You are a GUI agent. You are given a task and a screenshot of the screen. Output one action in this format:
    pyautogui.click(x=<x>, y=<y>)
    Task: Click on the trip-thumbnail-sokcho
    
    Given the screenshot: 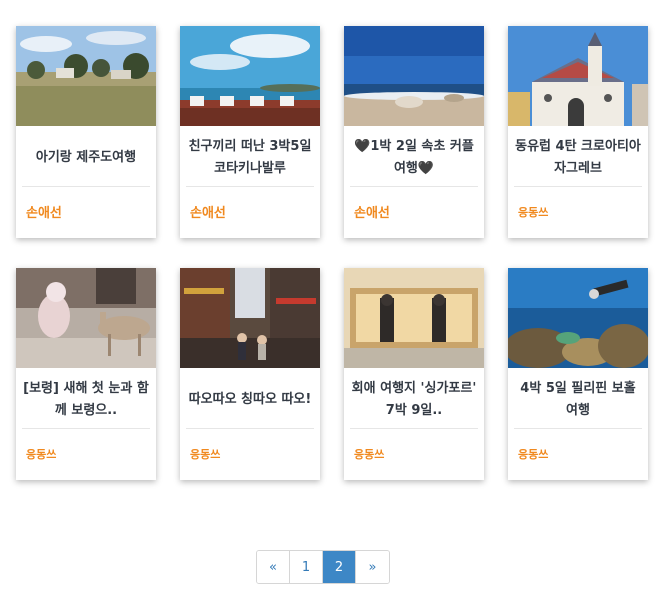 What is the action you would take?
    pyautogui.click(x=414, y=76)
    